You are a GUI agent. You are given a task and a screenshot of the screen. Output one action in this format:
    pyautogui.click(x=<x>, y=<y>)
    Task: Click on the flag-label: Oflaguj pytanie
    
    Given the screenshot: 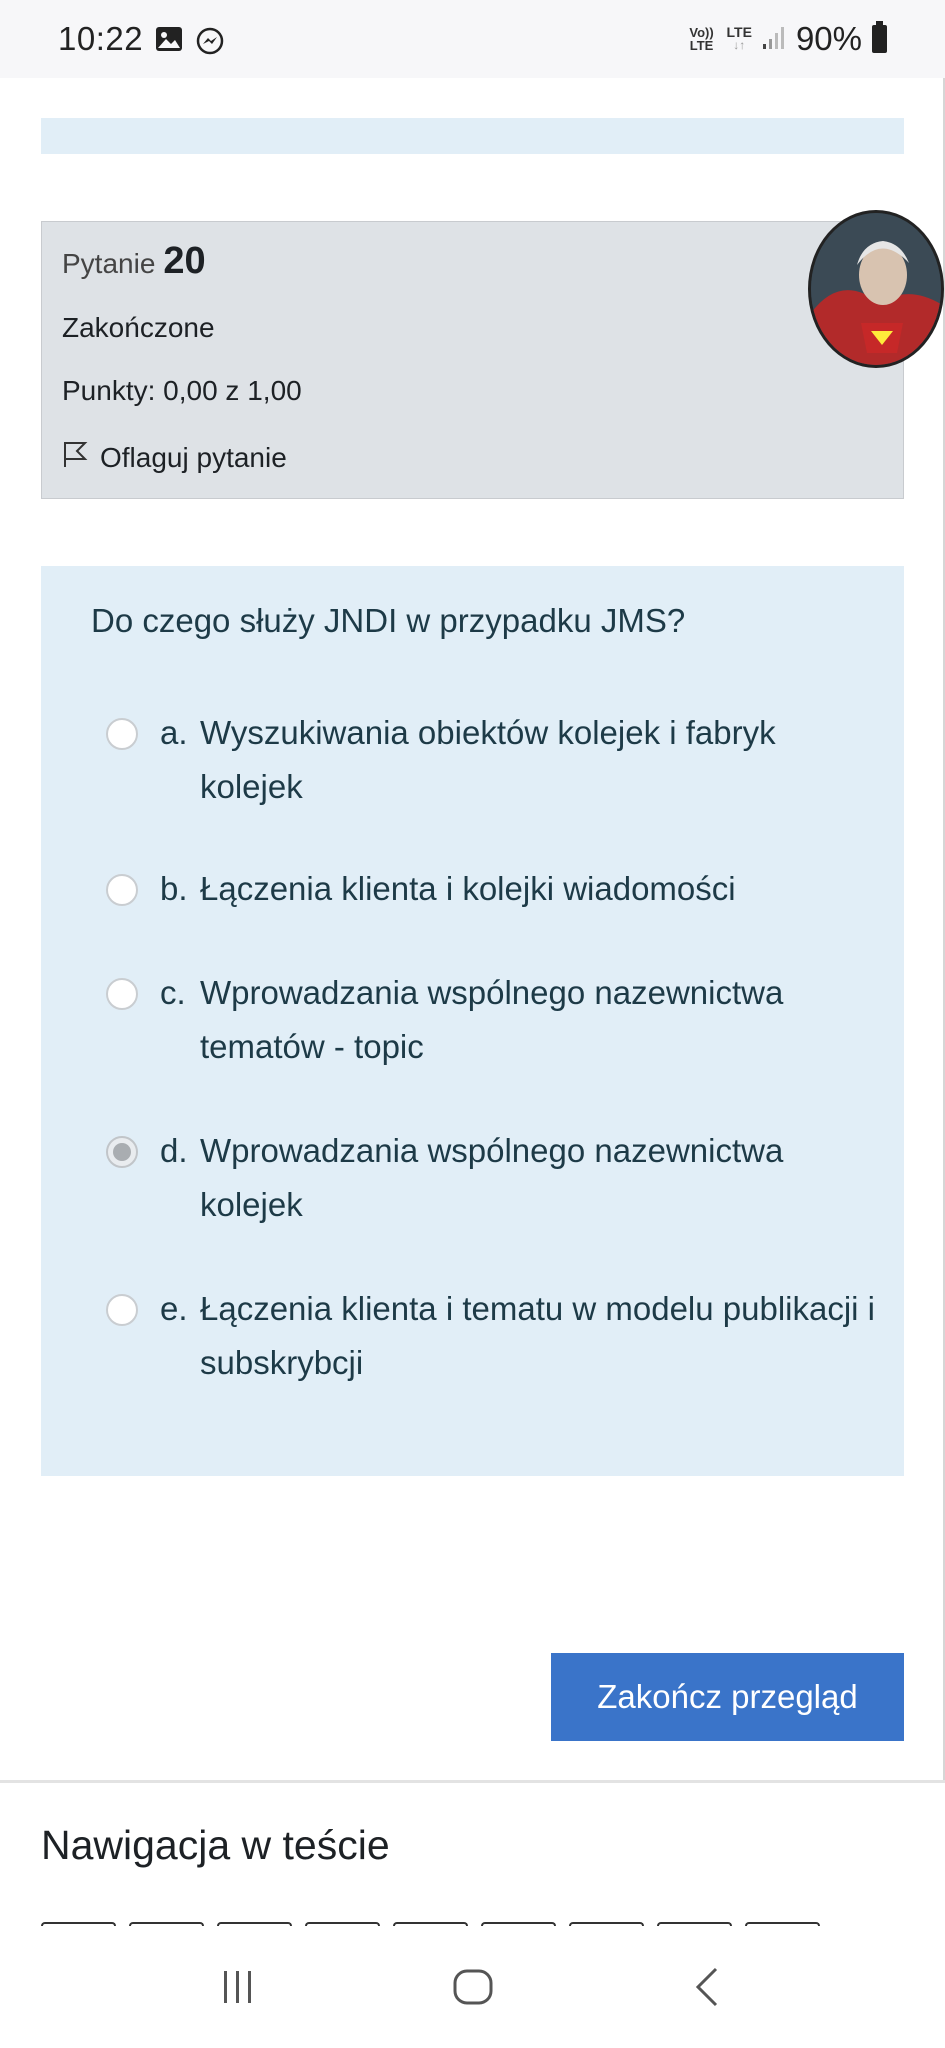 What is the action you would take?
    pyautogui.click(x=193, y=457)
    